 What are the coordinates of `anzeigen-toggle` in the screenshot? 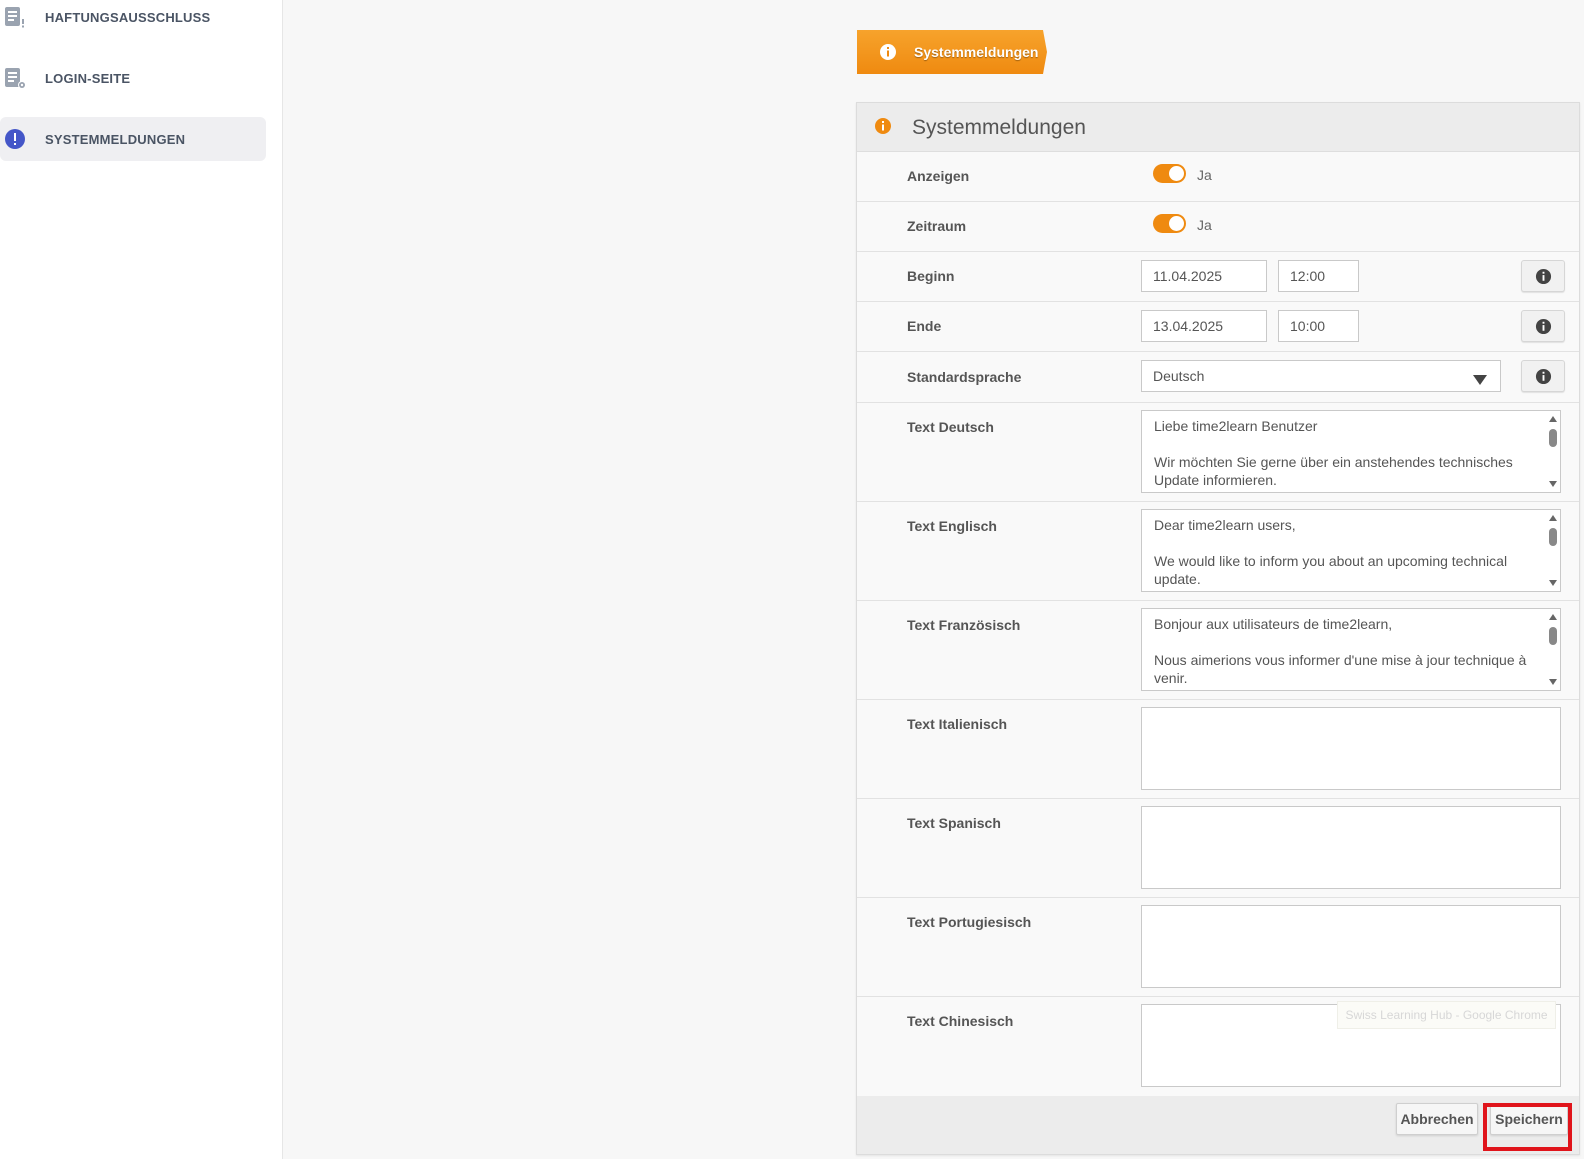 It's located at (1169, 173).